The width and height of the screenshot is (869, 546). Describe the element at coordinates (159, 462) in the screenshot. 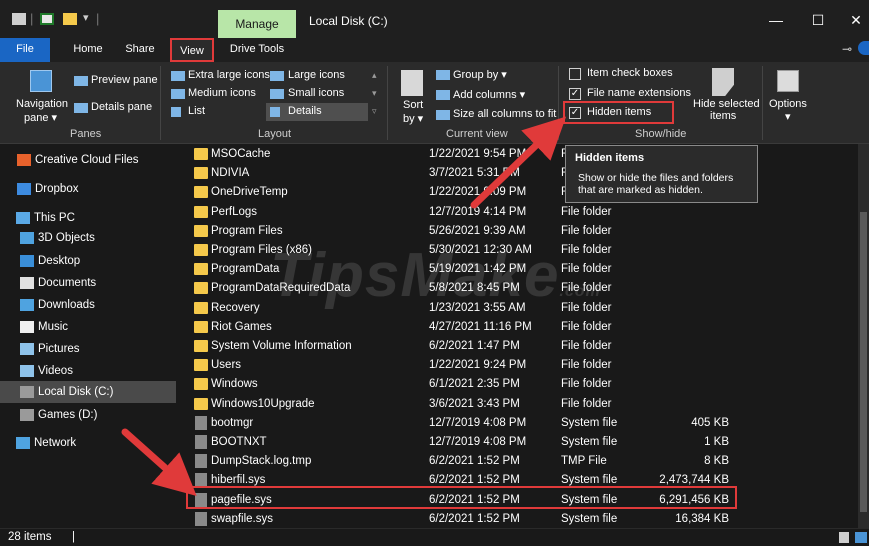

I see `arrow-to-pagefile` at that location.